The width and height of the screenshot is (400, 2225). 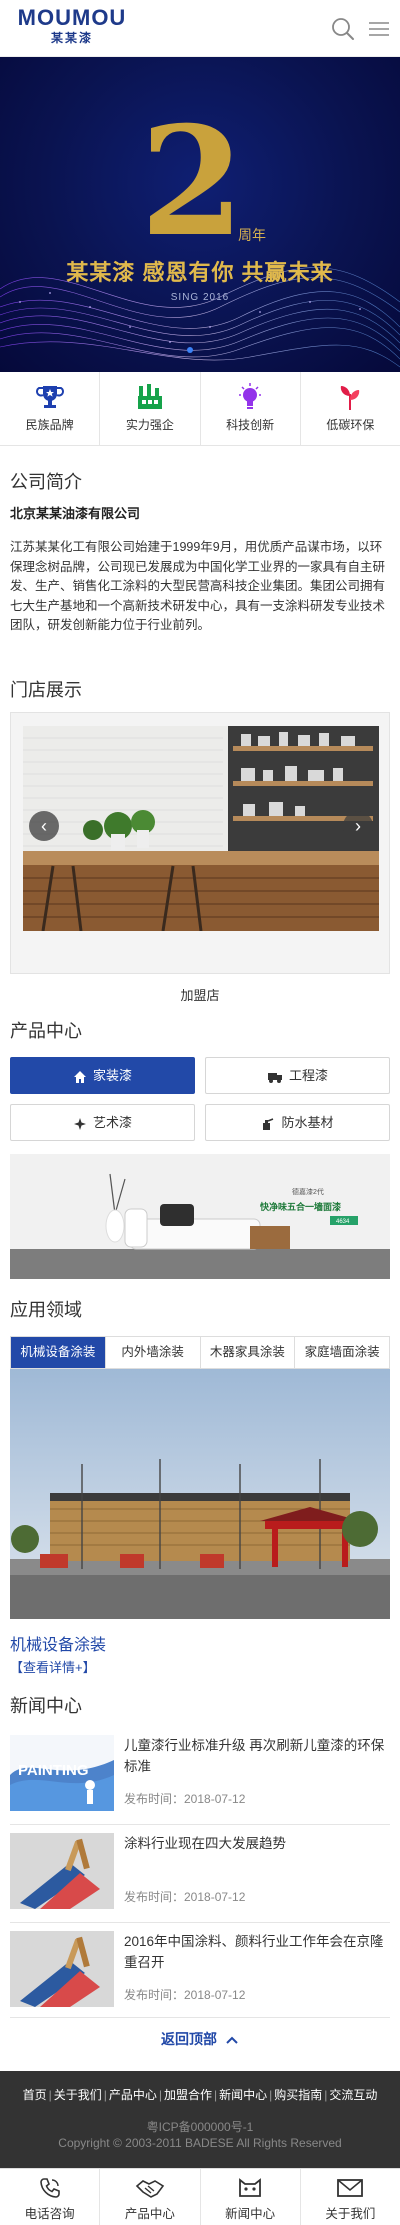 I want to click on product-button-waterproof: 防水基材, so click(x=297, y=1122).